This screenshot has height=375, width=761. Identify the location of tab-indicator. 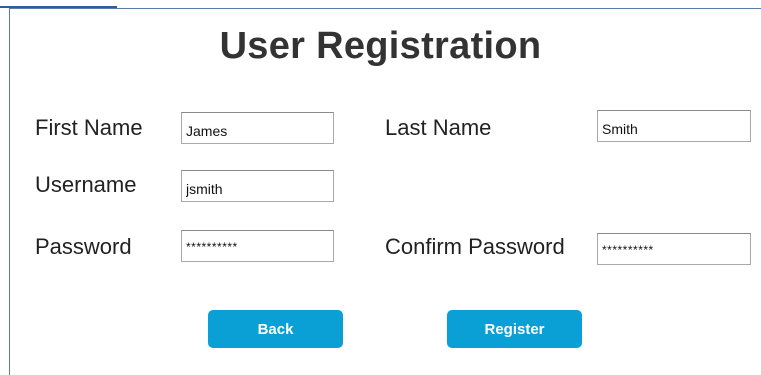
(58, 4).